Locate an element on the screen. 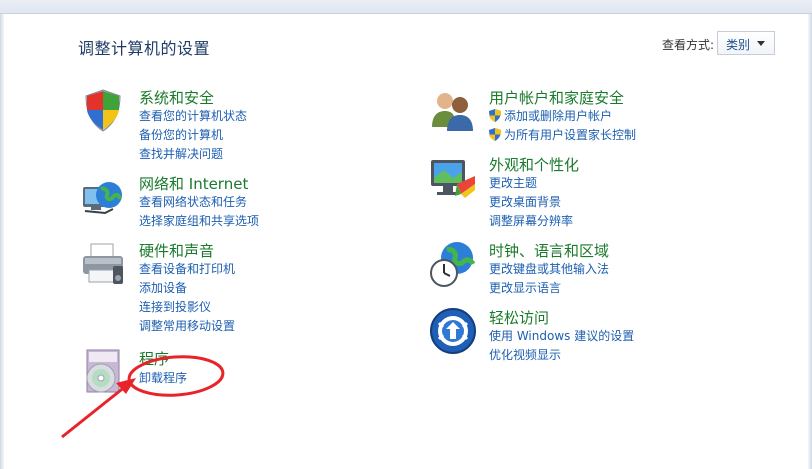 This screenshot has height=469, width=812. link-homegroup-sharing: 选择家庭组和共享选项 is located at coordinates (199, 221).